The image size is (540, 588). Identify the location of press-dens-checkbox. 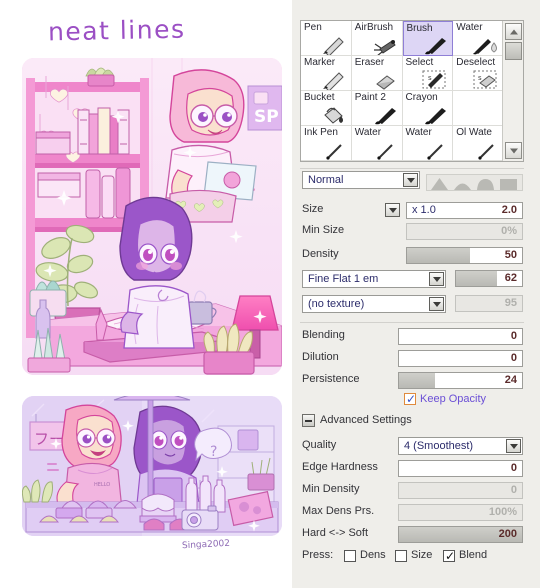
(350, 556).